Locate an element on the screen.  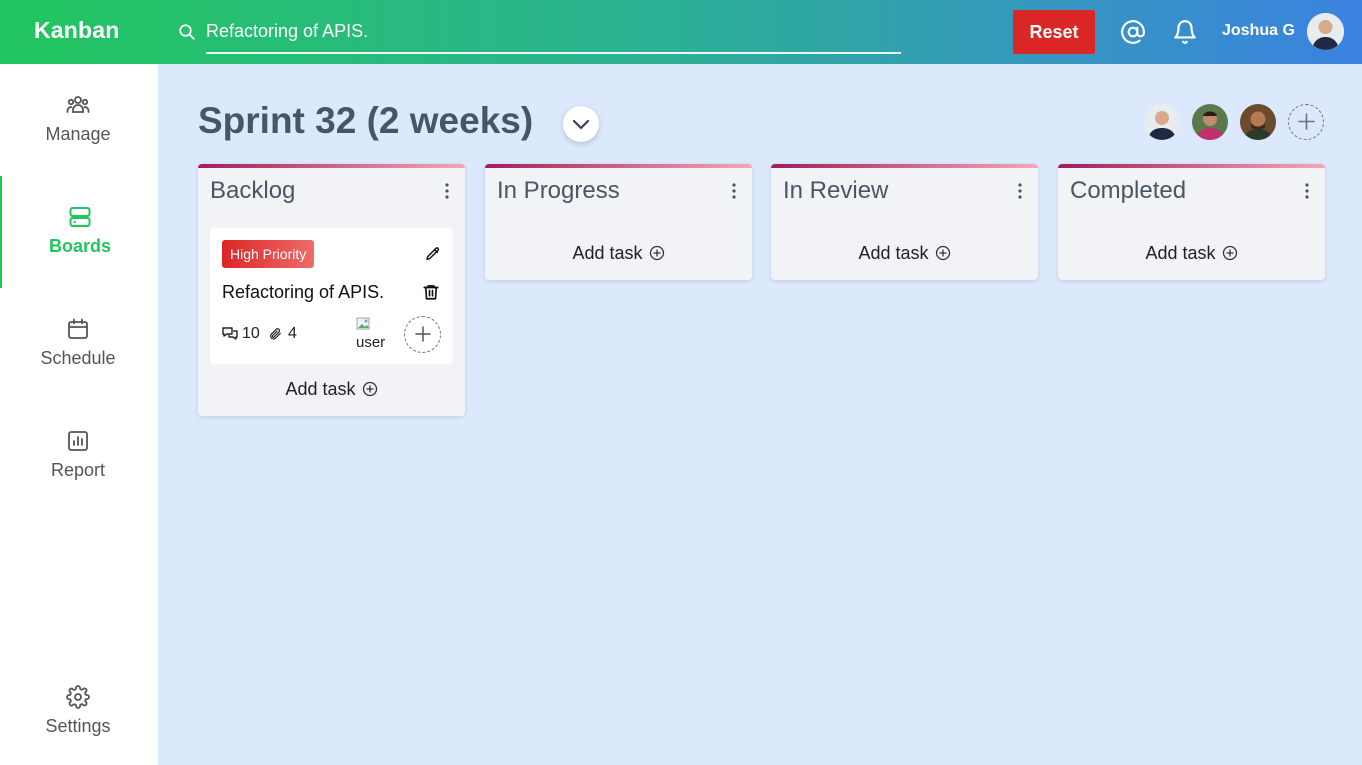
sidebar-item-label: Settings is located at coordinates (78, 726).